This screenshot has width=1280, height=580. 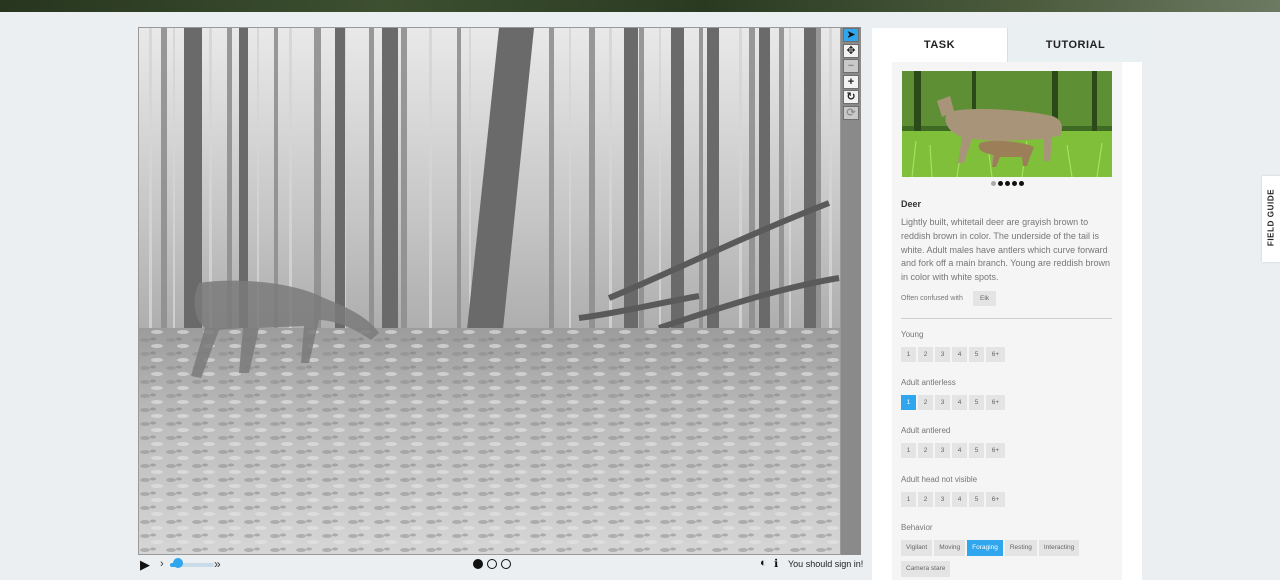 I want to click on field-guide-tab: FIELD GUIDE, so click(x=1271, y=219).